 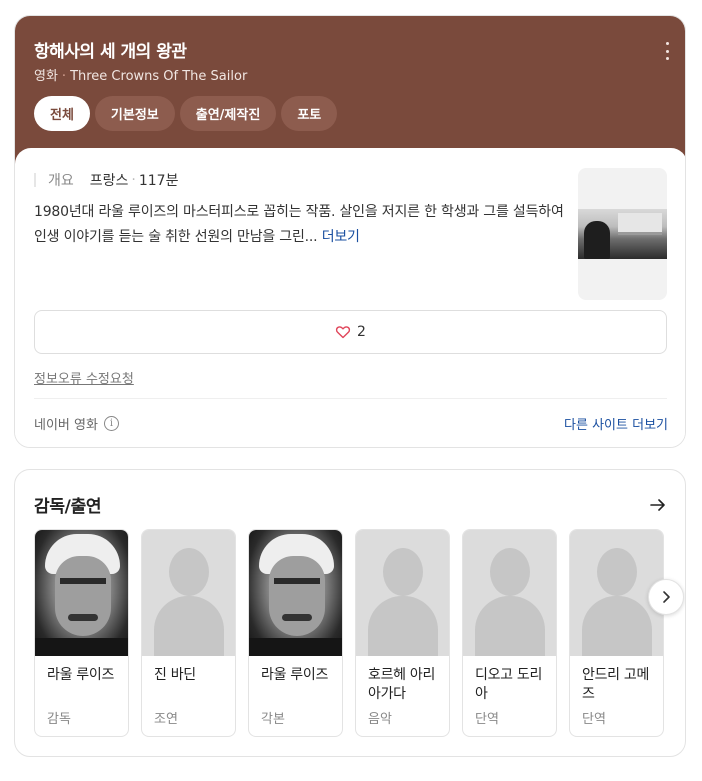 I want to click on overview-meta: 개요 프랑스 · 117분, so click(x=106, y=180).